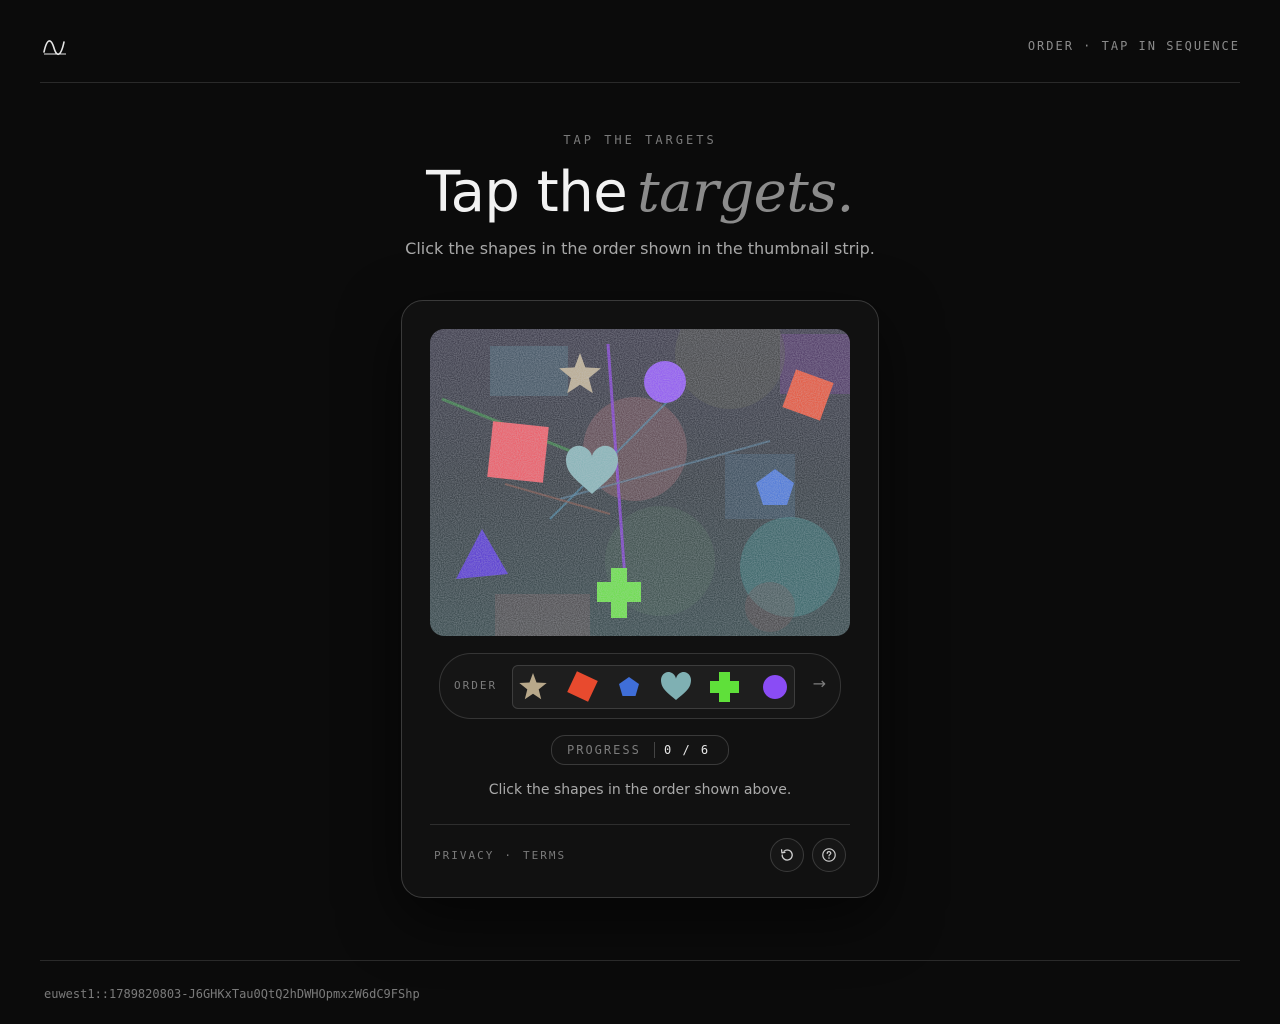  What do you see at coordinates (54, 47) in the screenshot?
I see `wave-logo-icon` at bounding box center [54, 47].